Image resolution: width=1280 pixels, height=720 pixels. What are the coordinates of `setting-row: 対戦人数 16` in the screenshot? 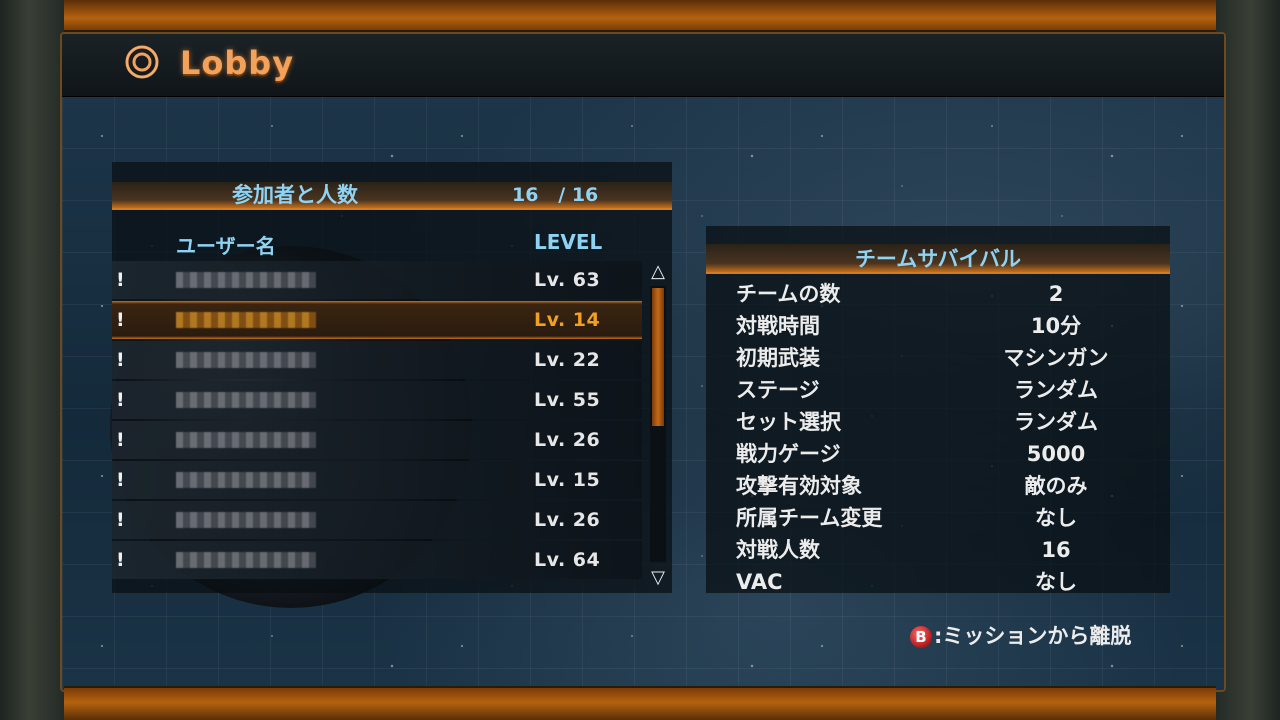 It's located at (938, 550).